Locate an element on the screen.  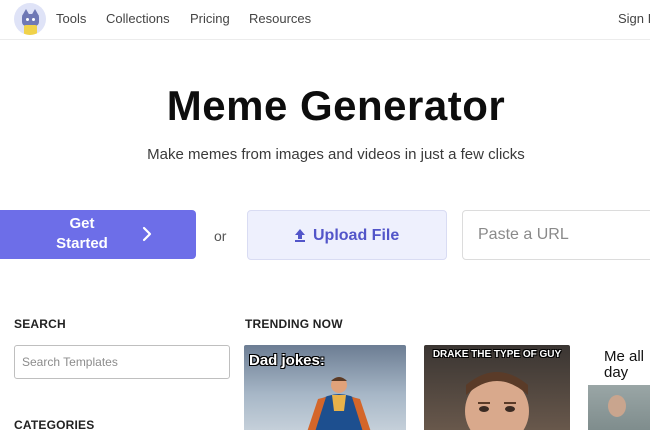
nav-tools: Tools is located at coordinates (71, 18).